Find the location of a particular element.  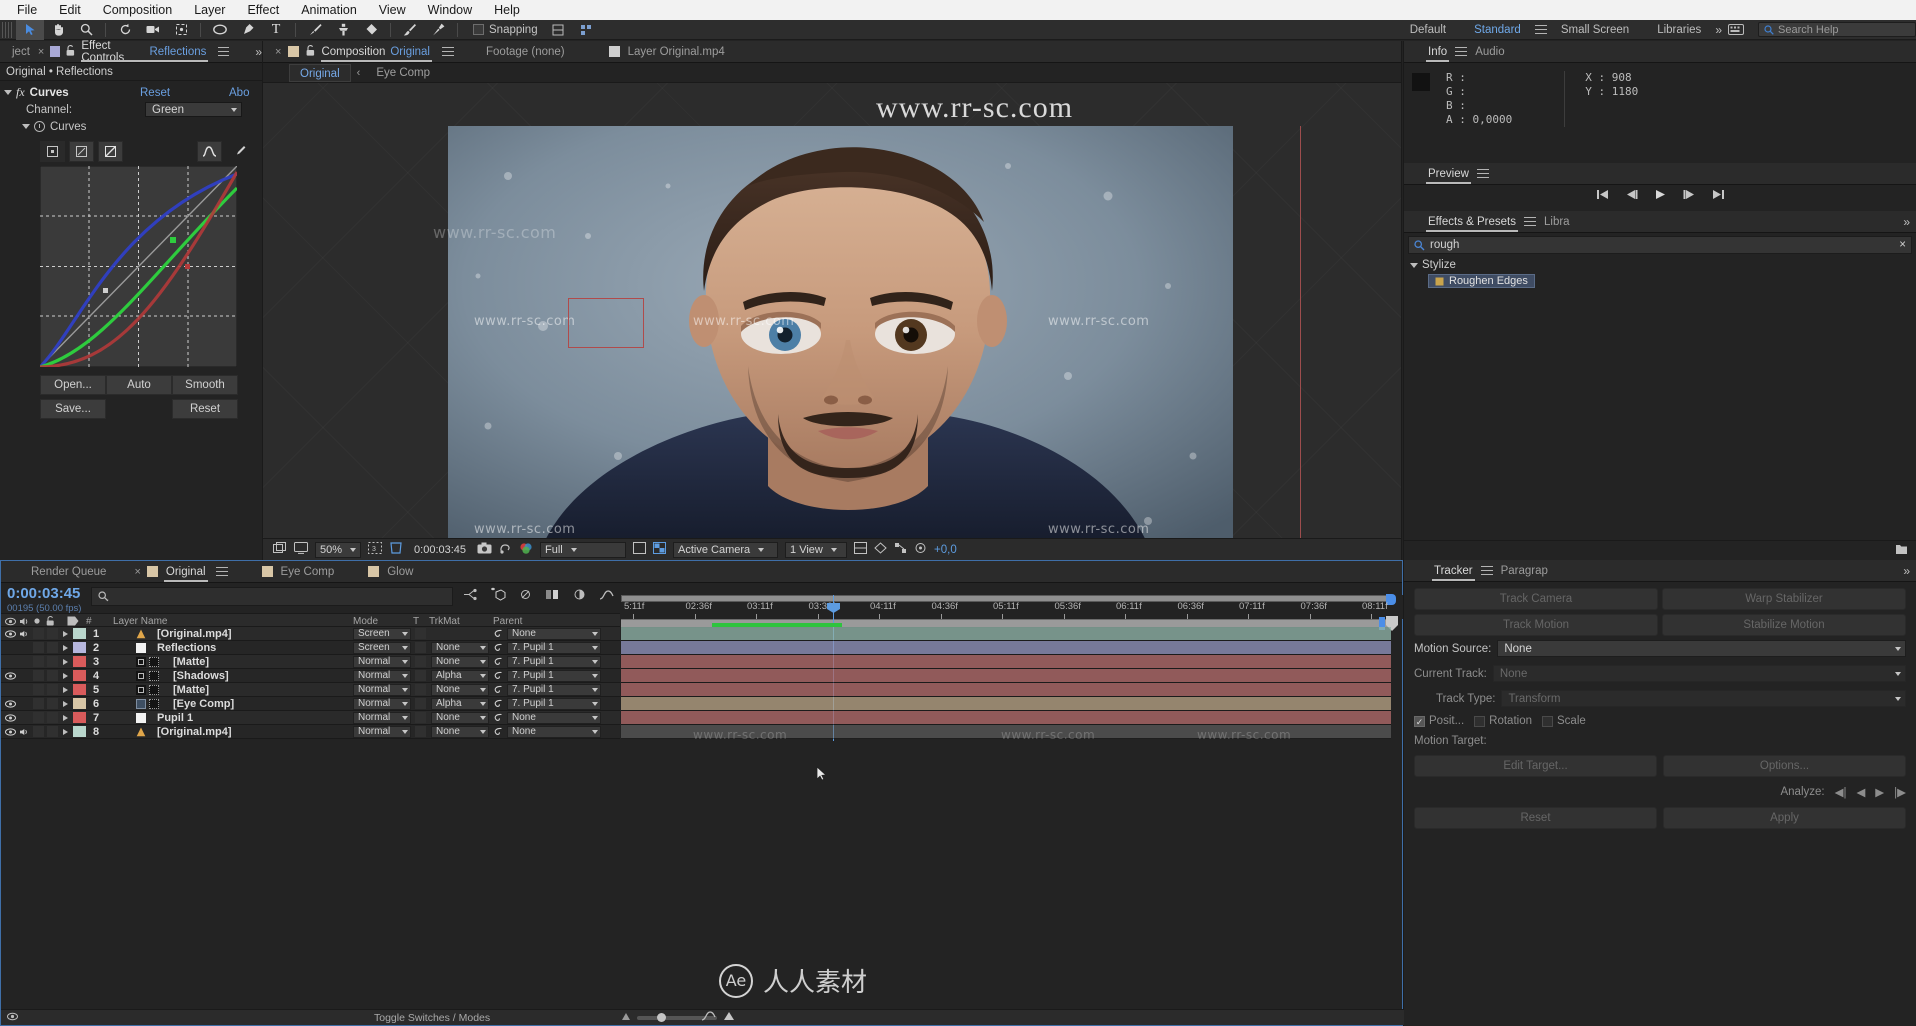

draft-3d-icon is located at coordinates (498, 595).